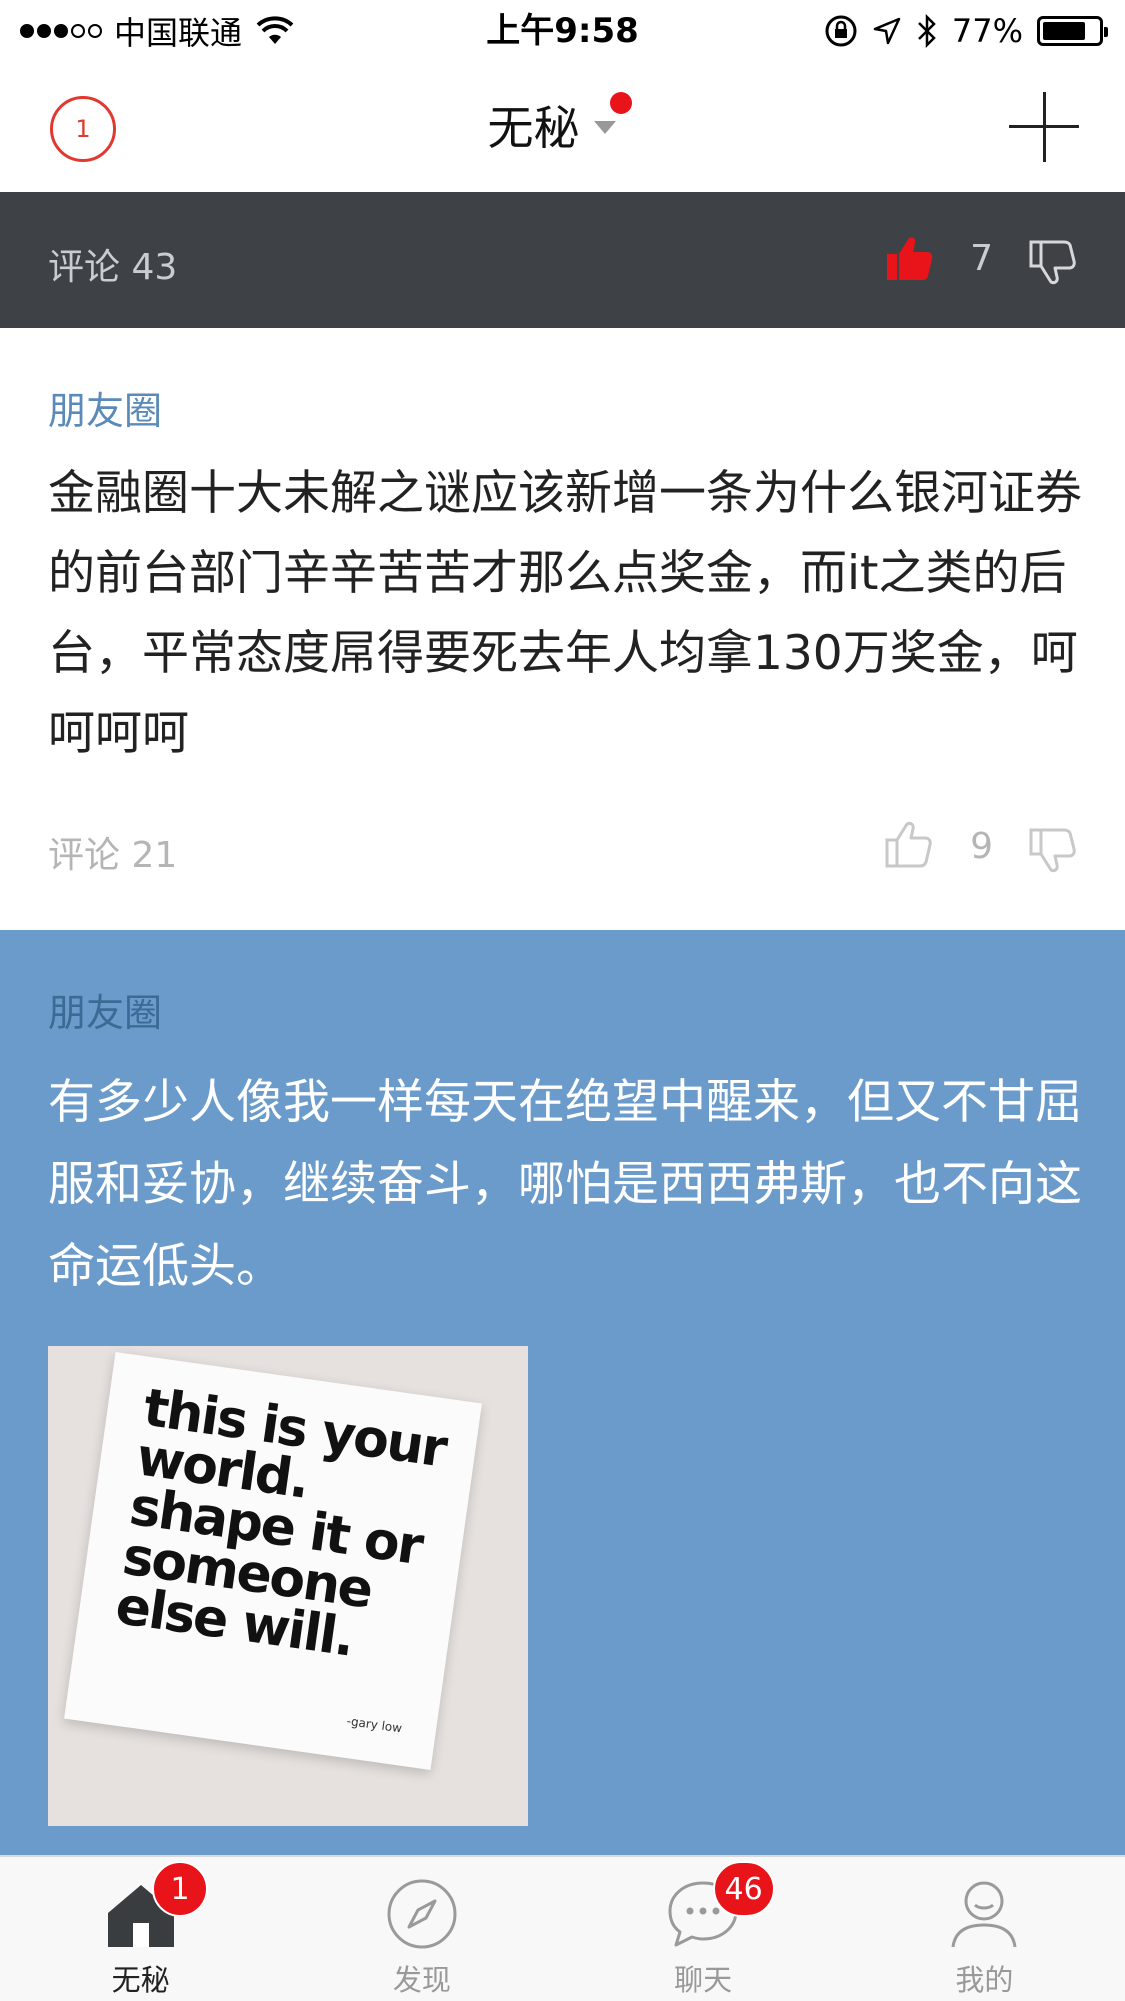 The image size is (1125, 2001). I want to click on status-right: 77%, so click(966, 31).